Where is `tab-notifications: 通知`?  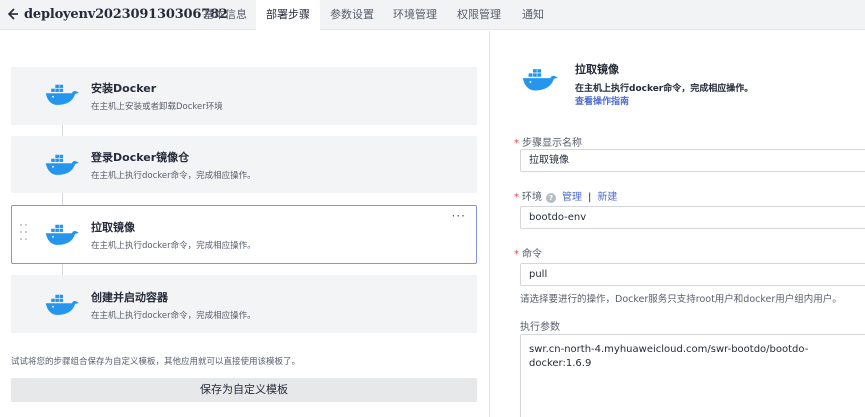
tab-notifications: 通知 is located at coordinates (533, 15).